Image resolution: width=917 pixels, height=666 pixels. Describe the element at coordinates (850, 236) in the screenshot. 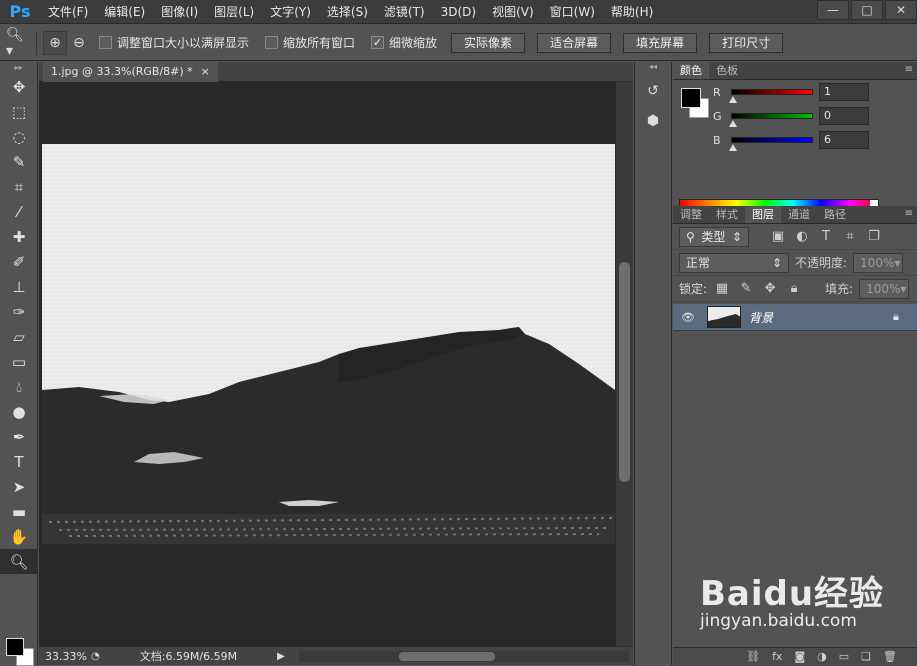

I see `shape-filter-icon: ⌗` at that location.